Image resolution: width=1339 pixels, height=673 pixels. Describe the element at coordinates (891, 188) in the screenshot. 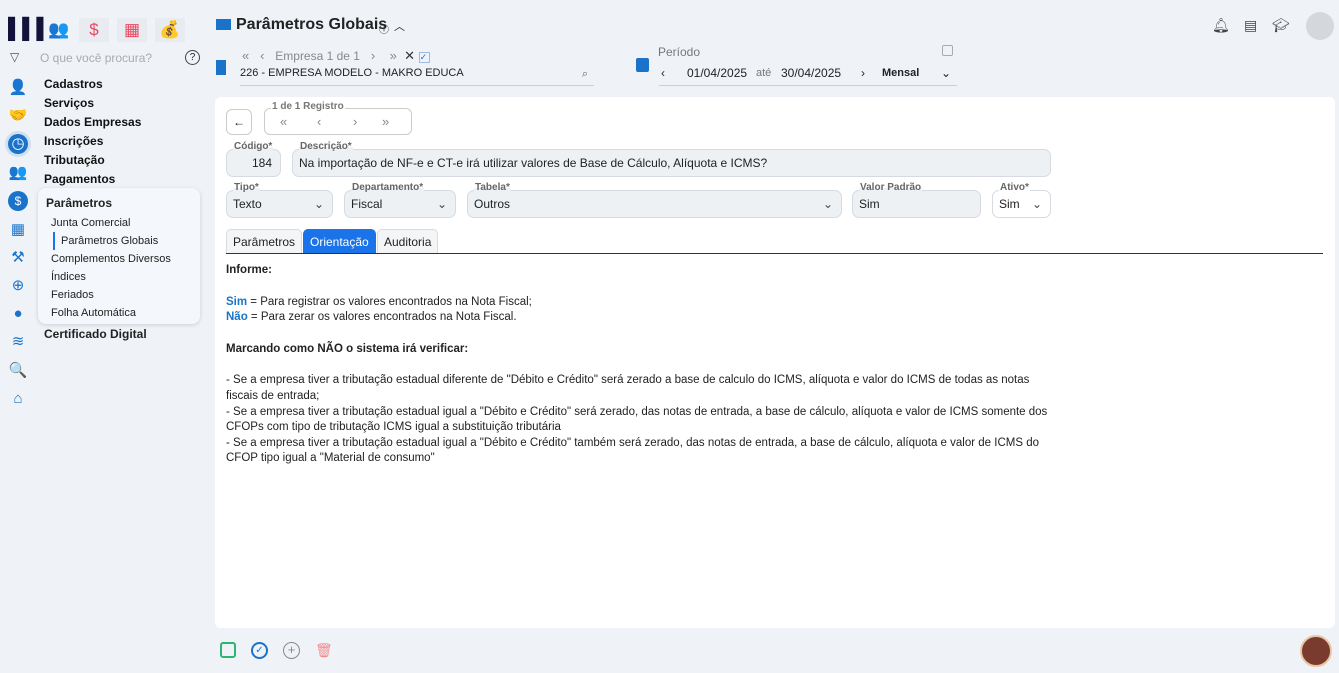

I see `valor-padrao-label: Valor Padrão` at that location.